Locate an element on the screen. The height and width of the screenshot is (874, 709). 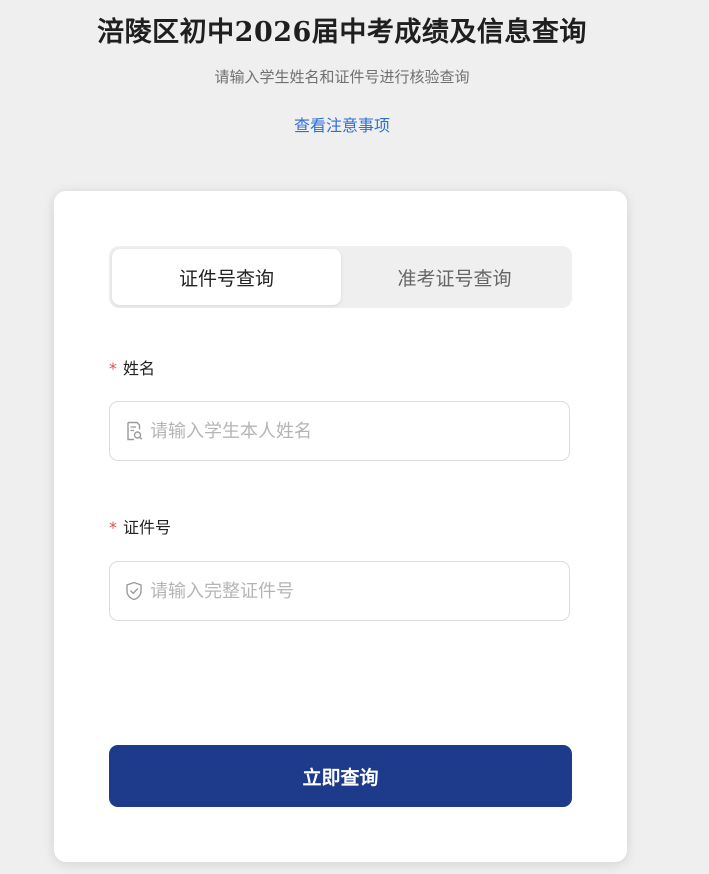
tab-id-number-query: 证件号查询 is located at coordinates (226, 277).